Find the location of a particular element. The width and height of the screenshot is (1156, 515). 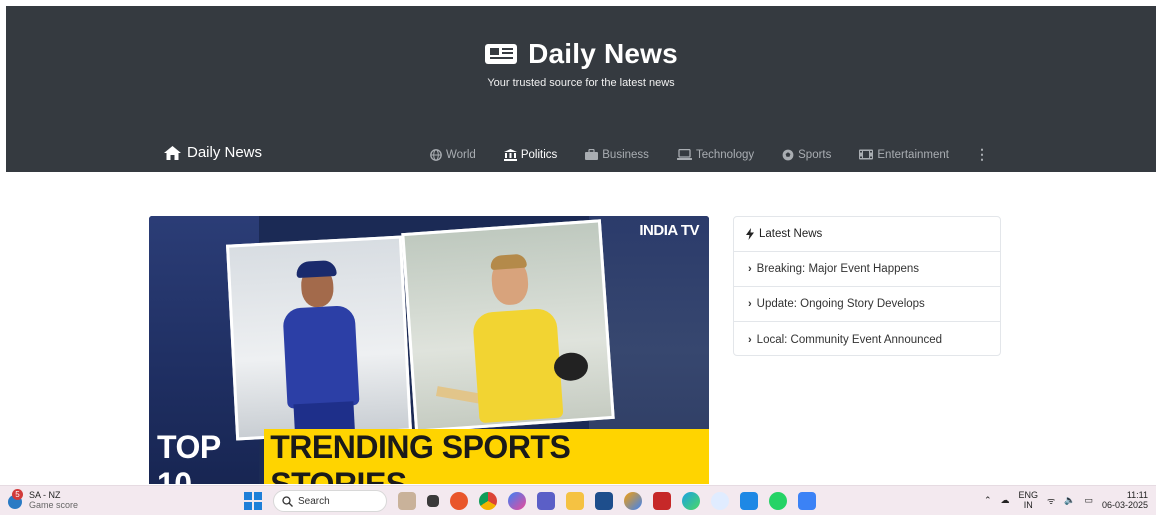

antivirus-icon is located at coordinates (662, 501).